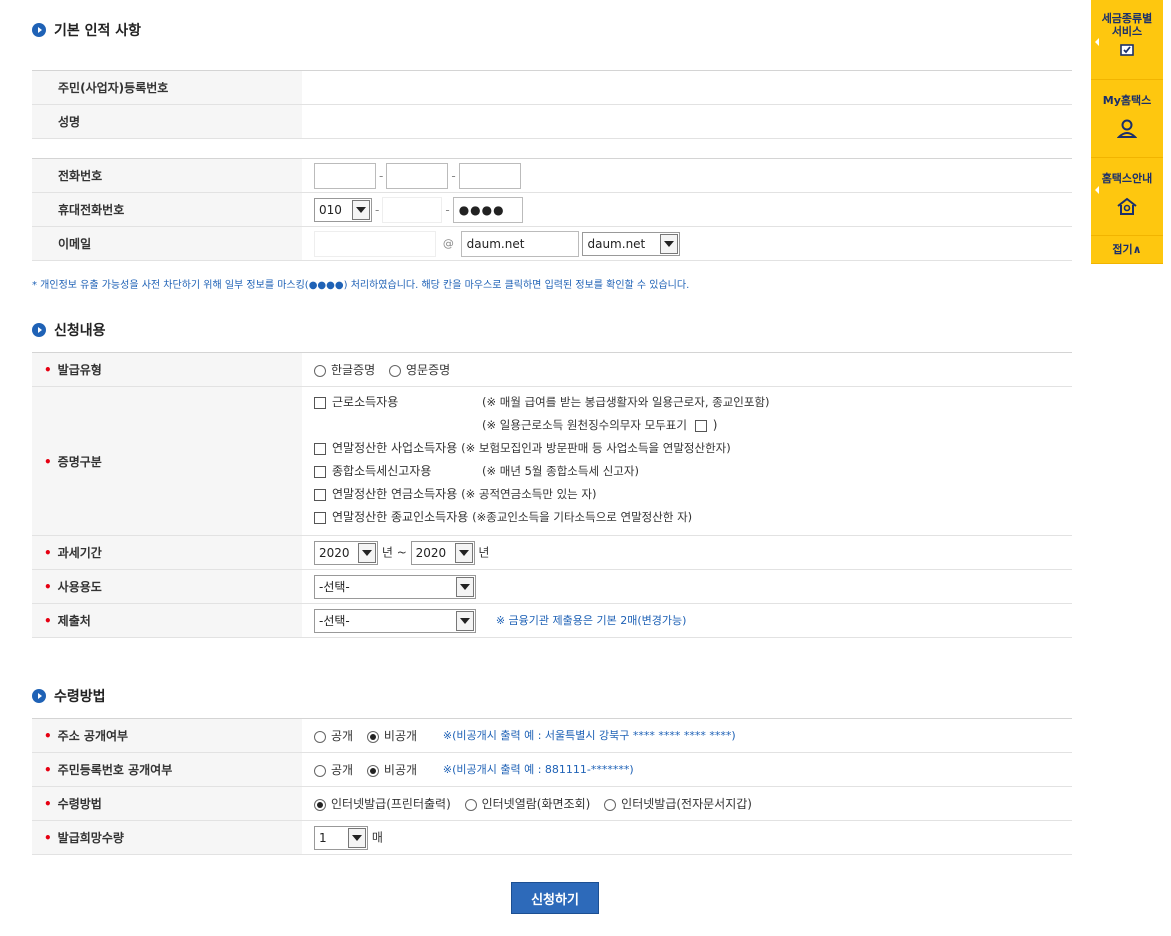 The width and height of the screenshot is (1171, 936). I want to click on table-row: • 과세기간 2020 년 ~ 2020 년, so click(552, 552).